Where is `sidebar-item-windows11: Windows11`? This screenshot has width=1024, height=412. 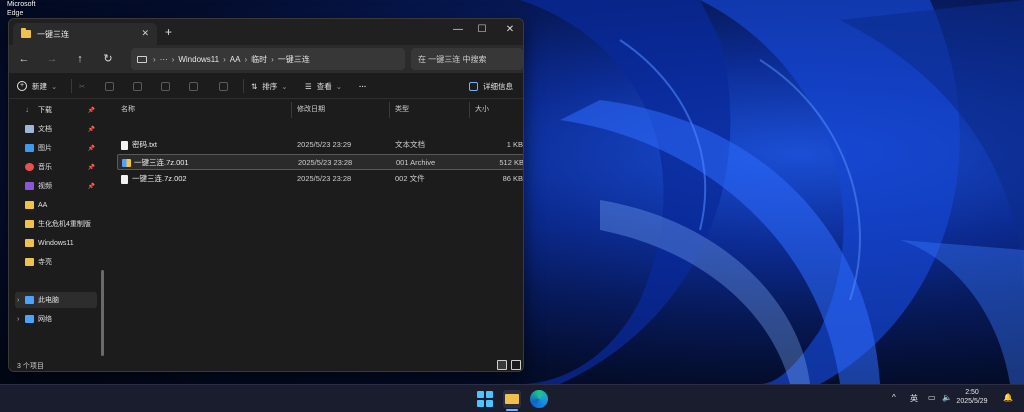
sidebar-item-windows11: Windows11 is located at coordinates (61, 243).